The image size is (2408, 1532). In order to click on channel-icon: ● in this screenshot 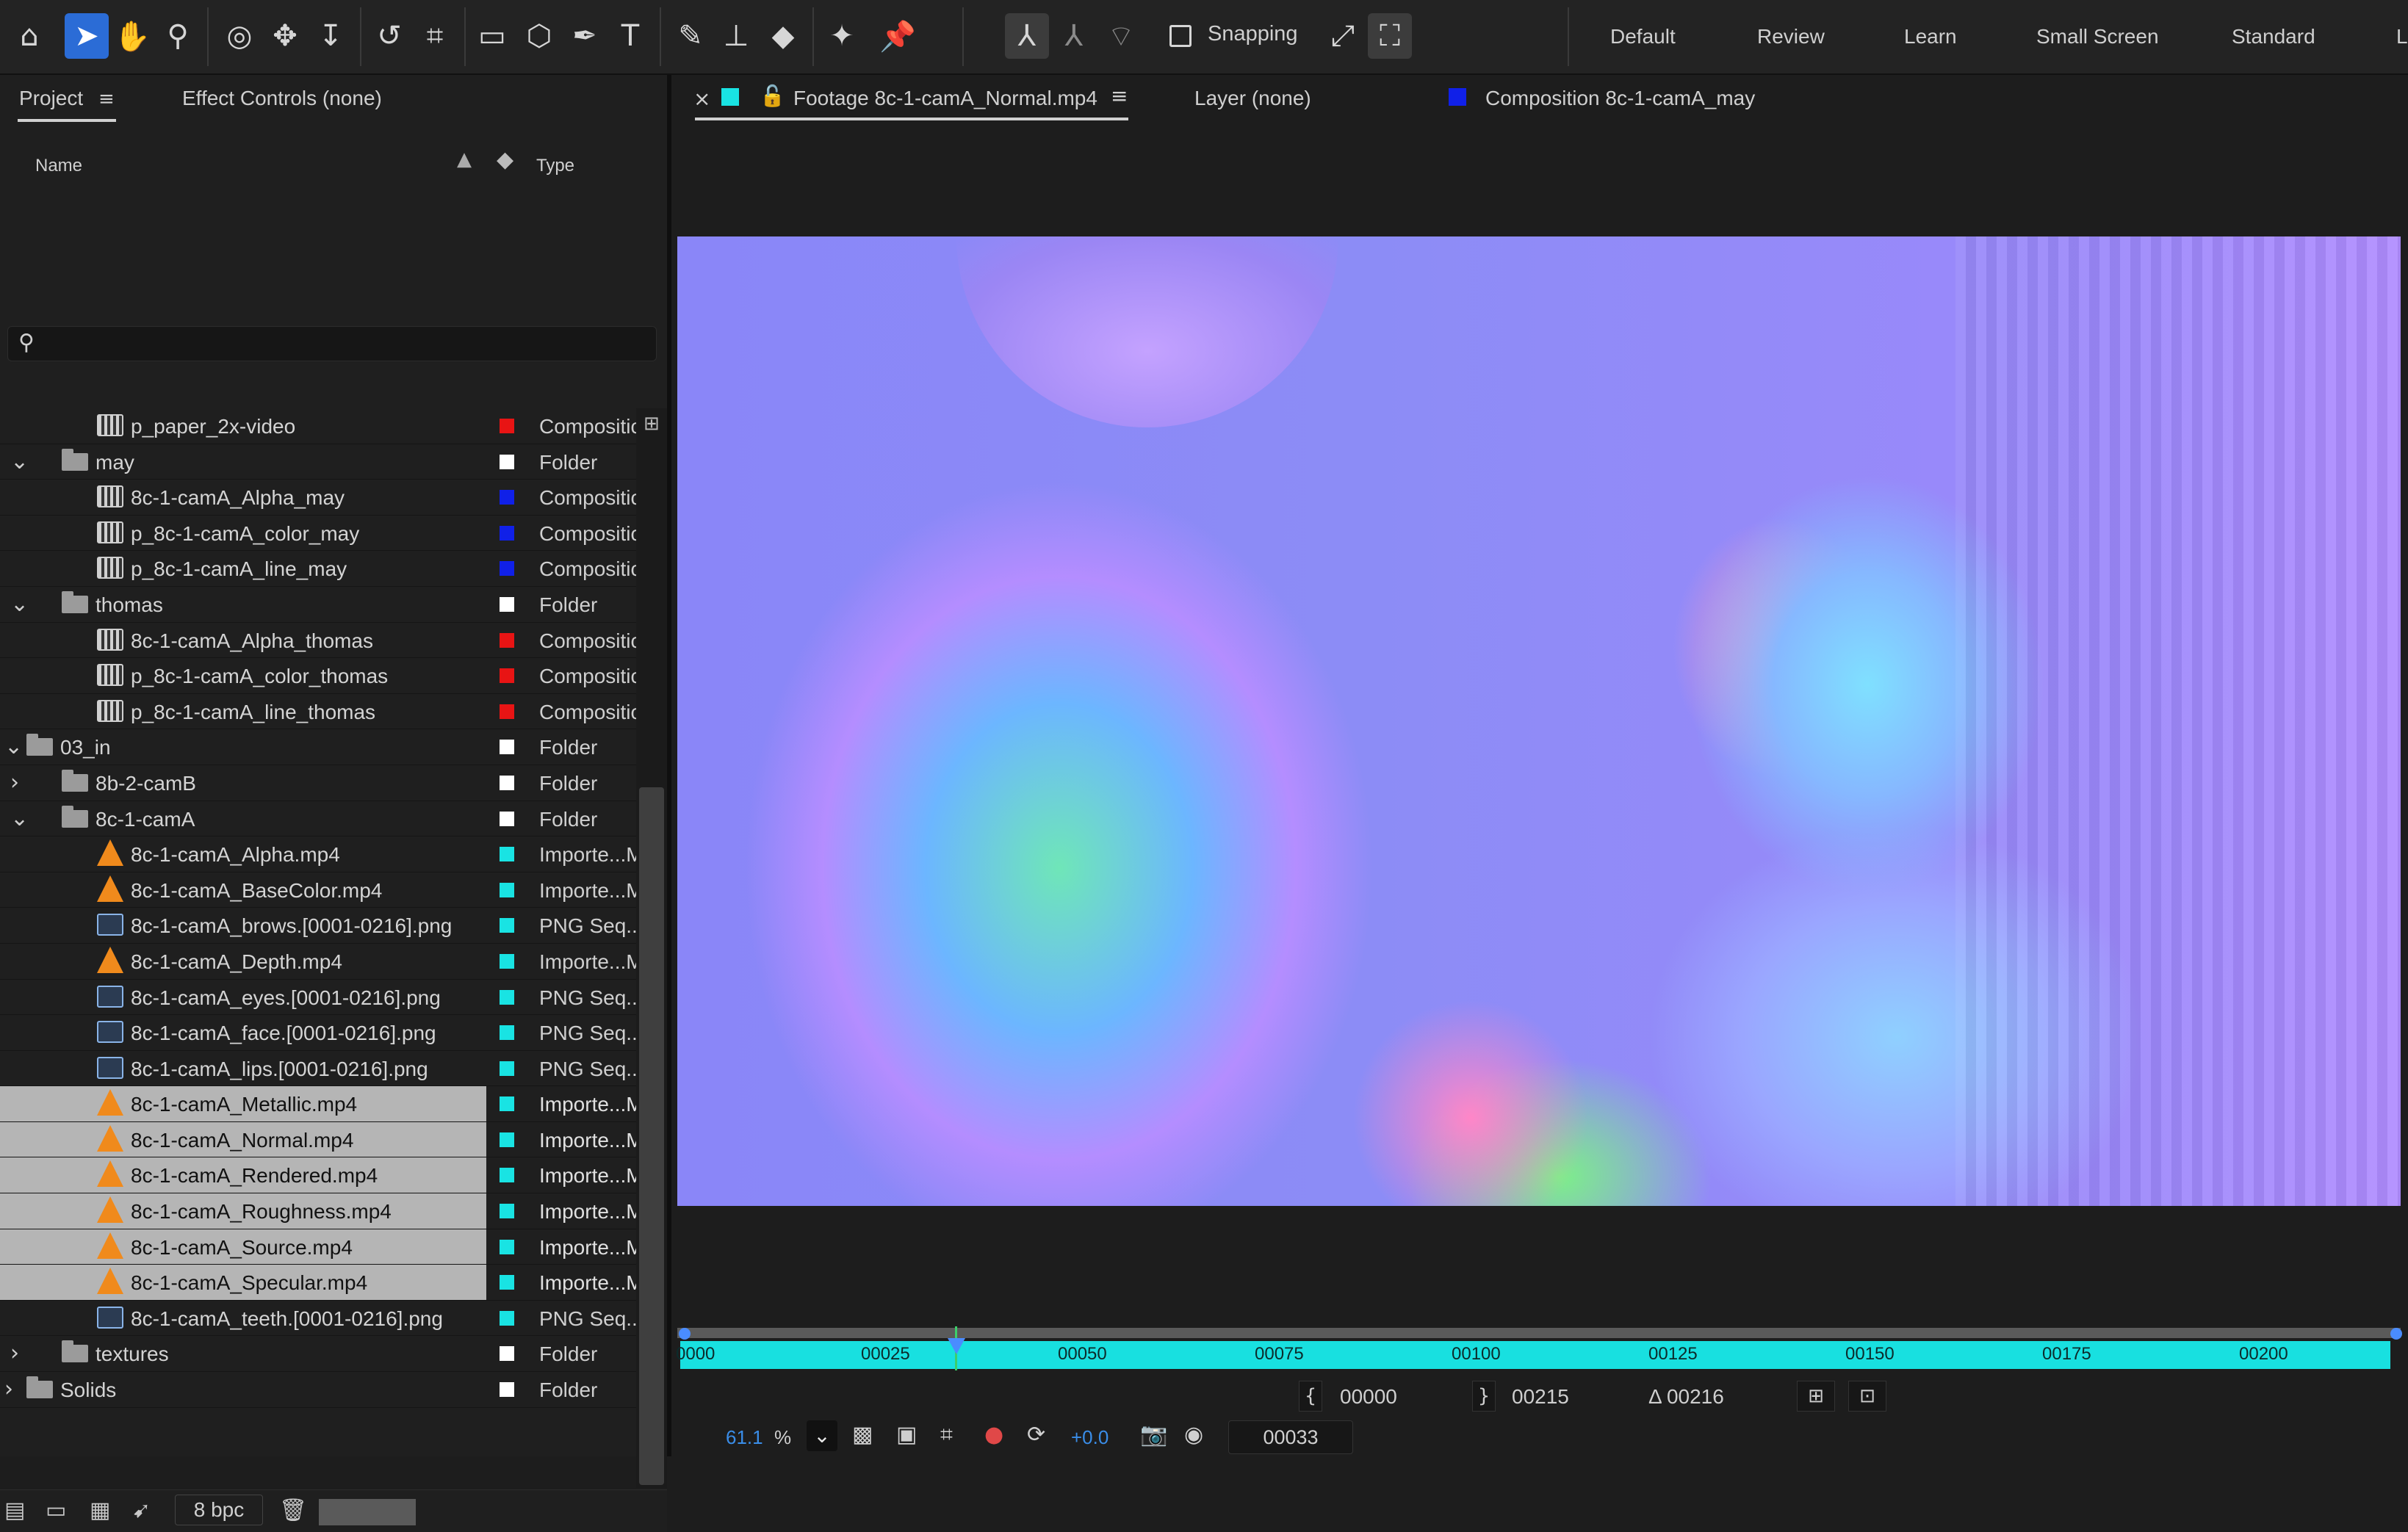, I will do `click(993, 1435)`.